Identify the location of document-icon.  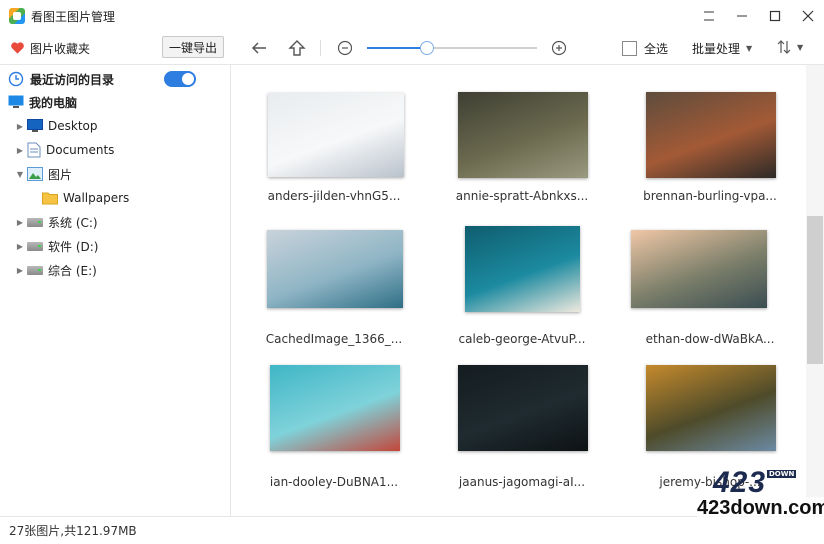
(34, 150).